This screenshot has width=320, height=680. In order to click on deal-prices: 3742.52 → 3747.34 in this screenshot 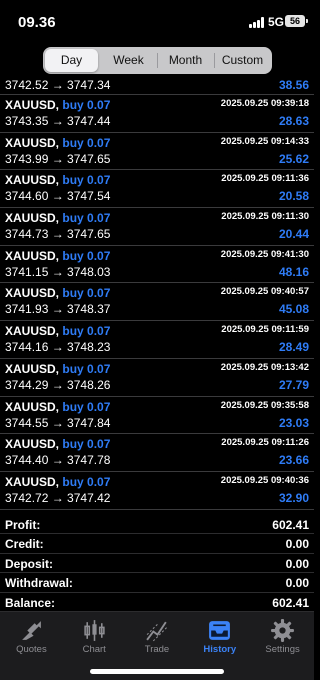, I will do `click(58, 85)`.